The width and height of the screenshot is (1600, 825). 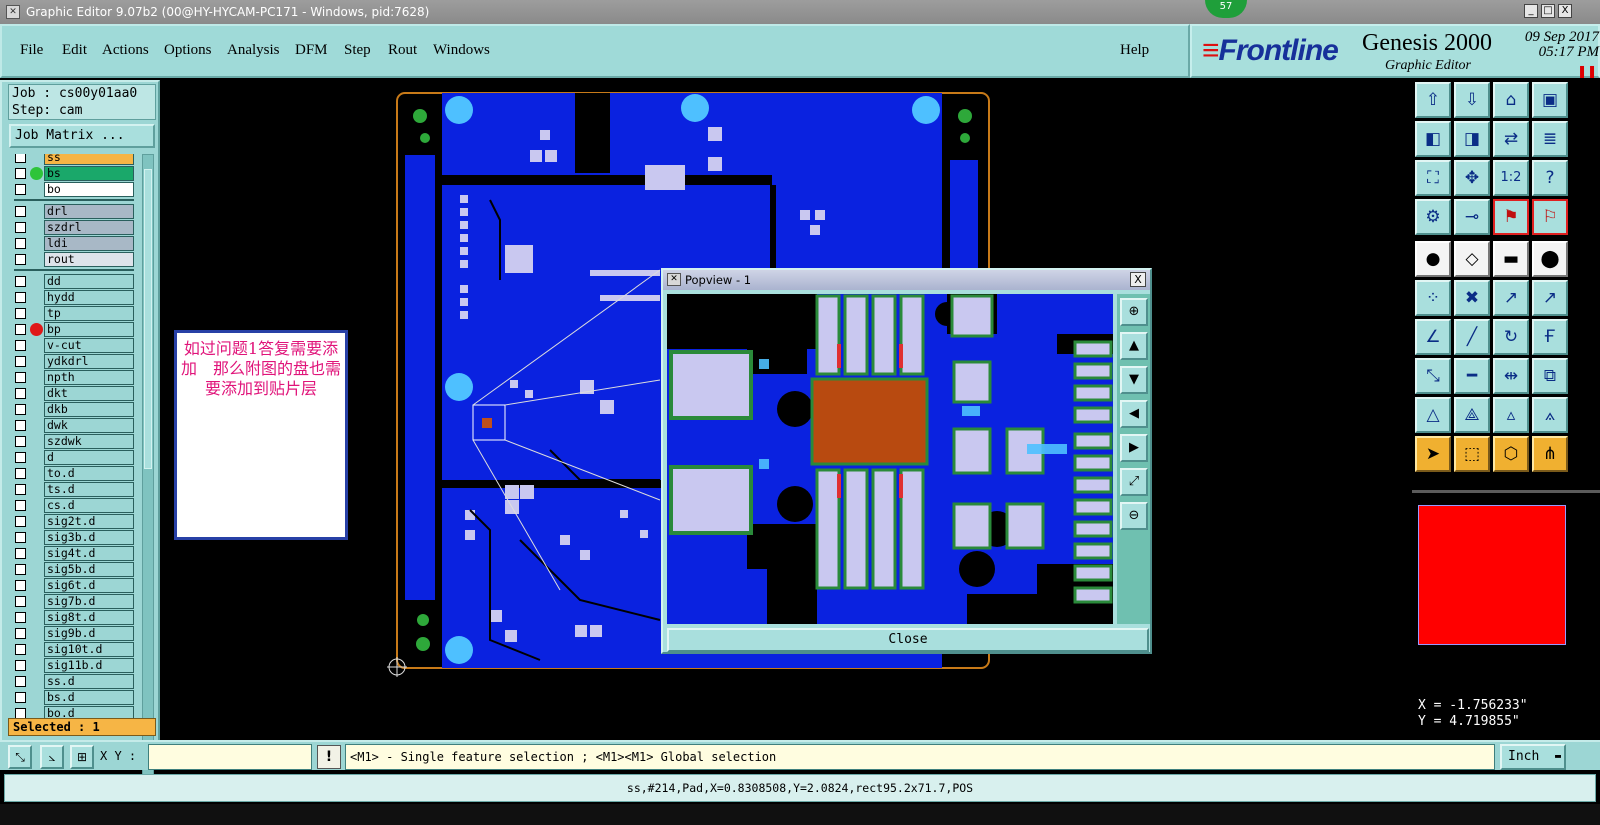 What do you see at coordinates (1134, 50) in the screenshot?
I see `menu-help: Help` at bounding box center [1134, 50].